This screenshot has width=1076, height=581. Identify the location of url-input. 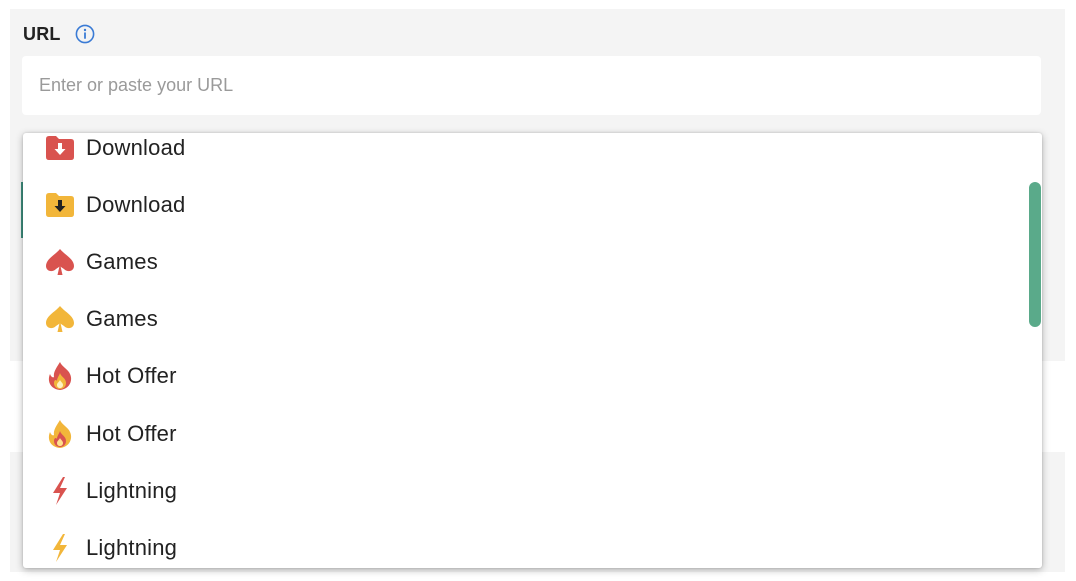
(531, 85).